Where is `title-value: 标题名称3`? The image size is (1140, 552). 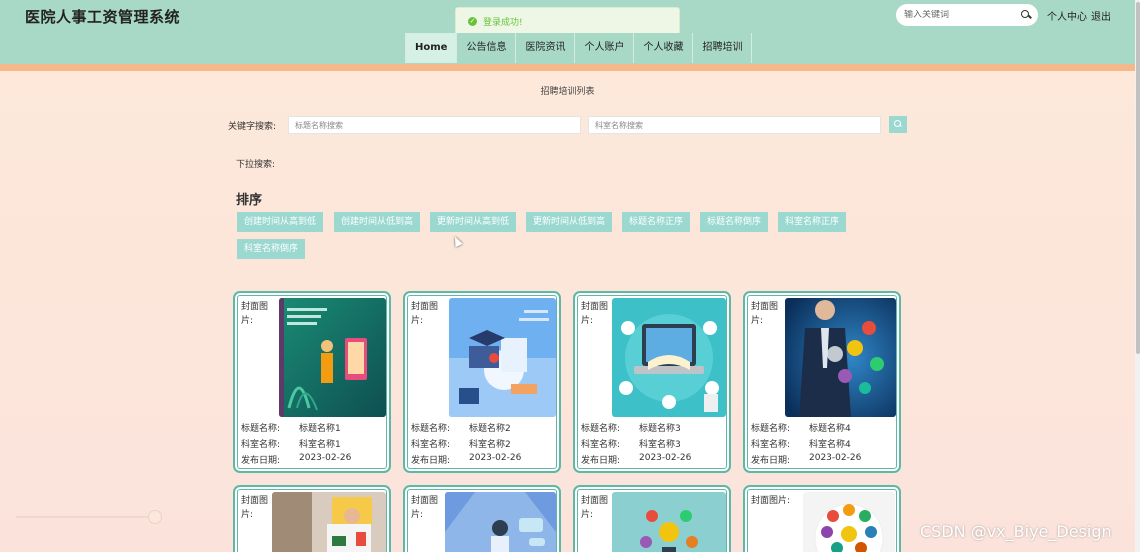 title-value: 标题名称3 is located at coordinates (660, 429).